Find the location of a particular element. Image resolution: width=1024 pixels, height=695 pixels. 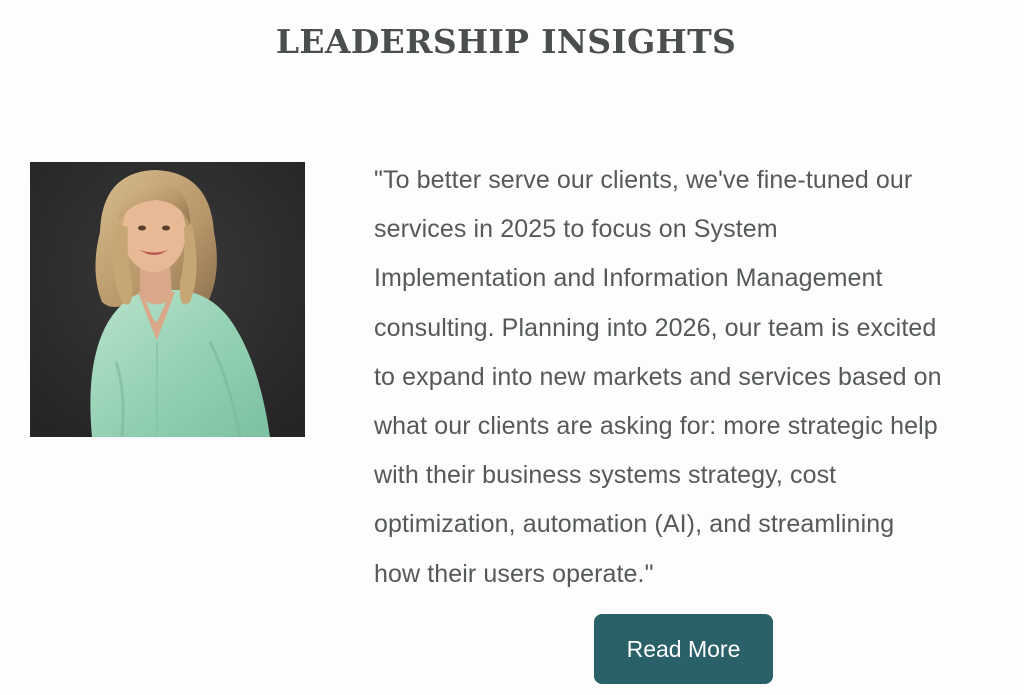

portrait-illustration is located at coordinates (167, 299).